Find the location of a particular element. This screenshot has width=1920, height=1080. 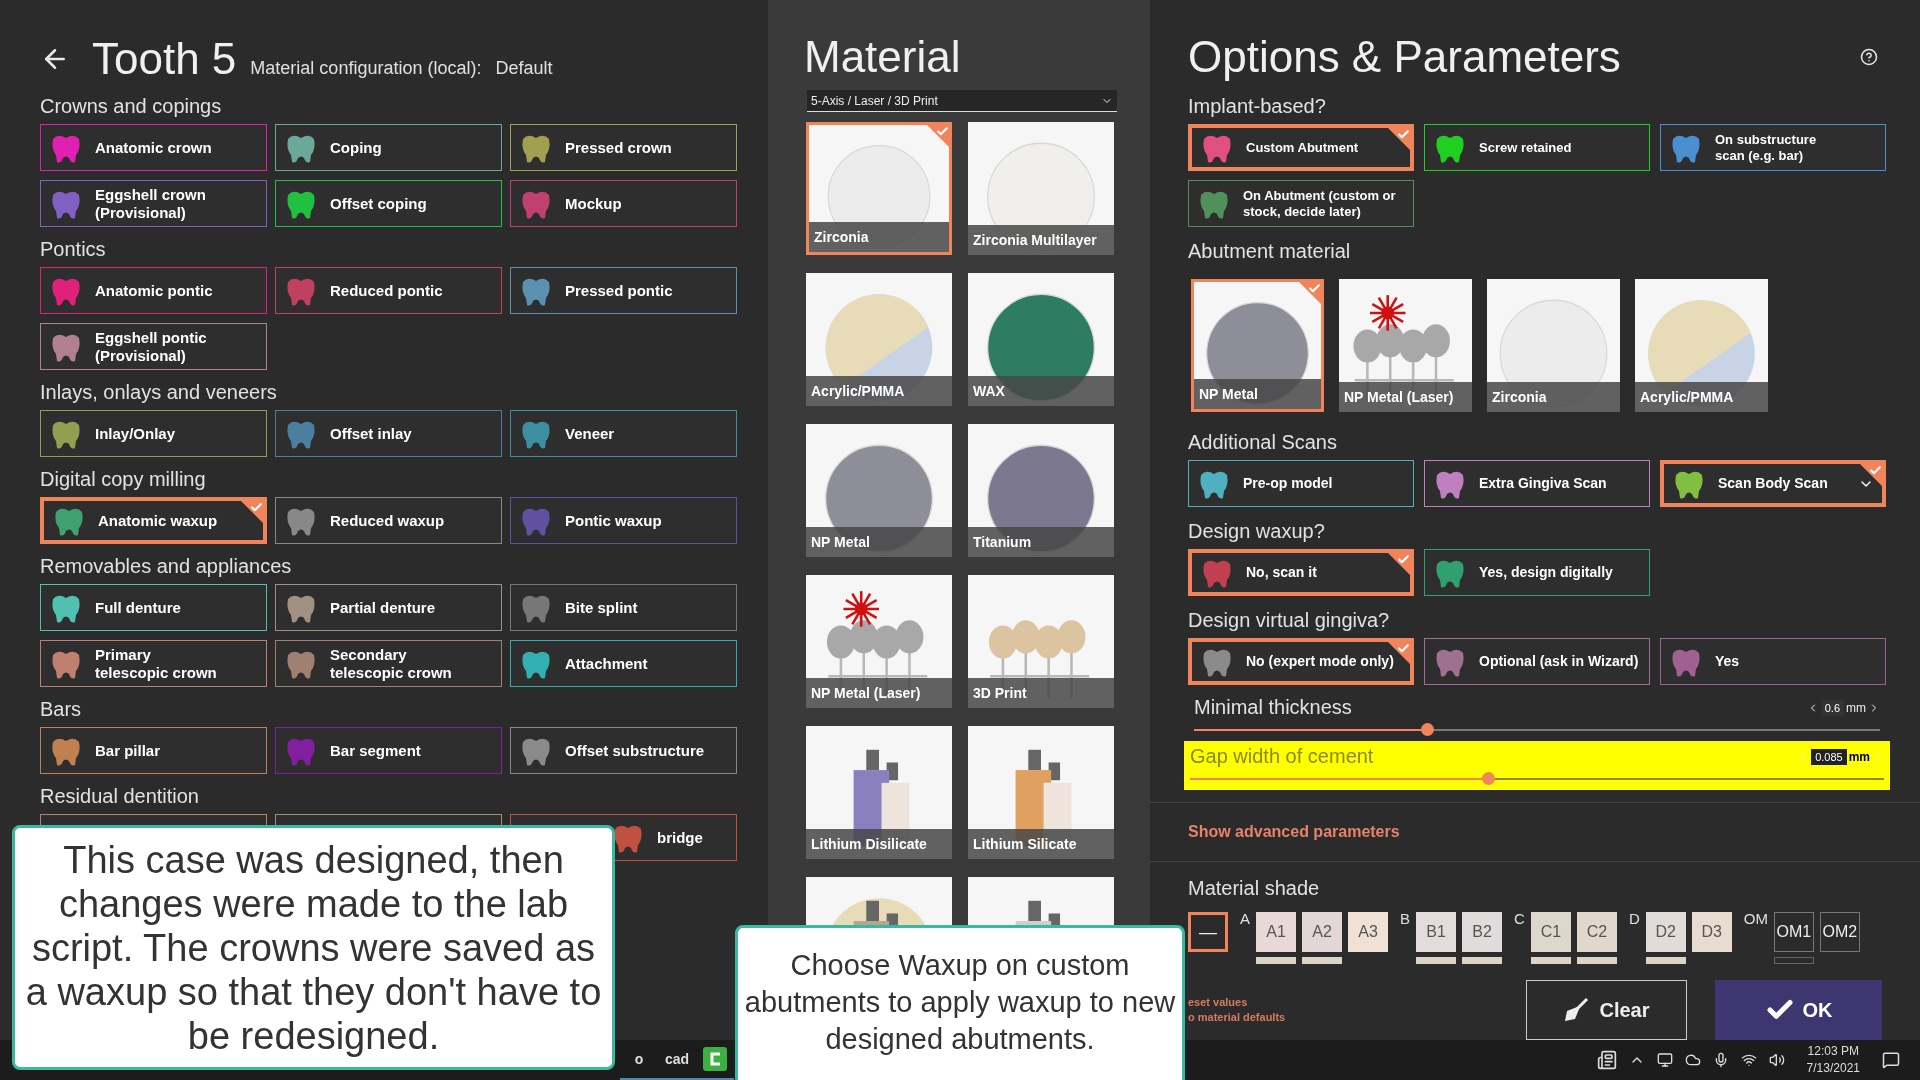

section-title: Design virtual gingiva? is located at coordinates (1289, 620).